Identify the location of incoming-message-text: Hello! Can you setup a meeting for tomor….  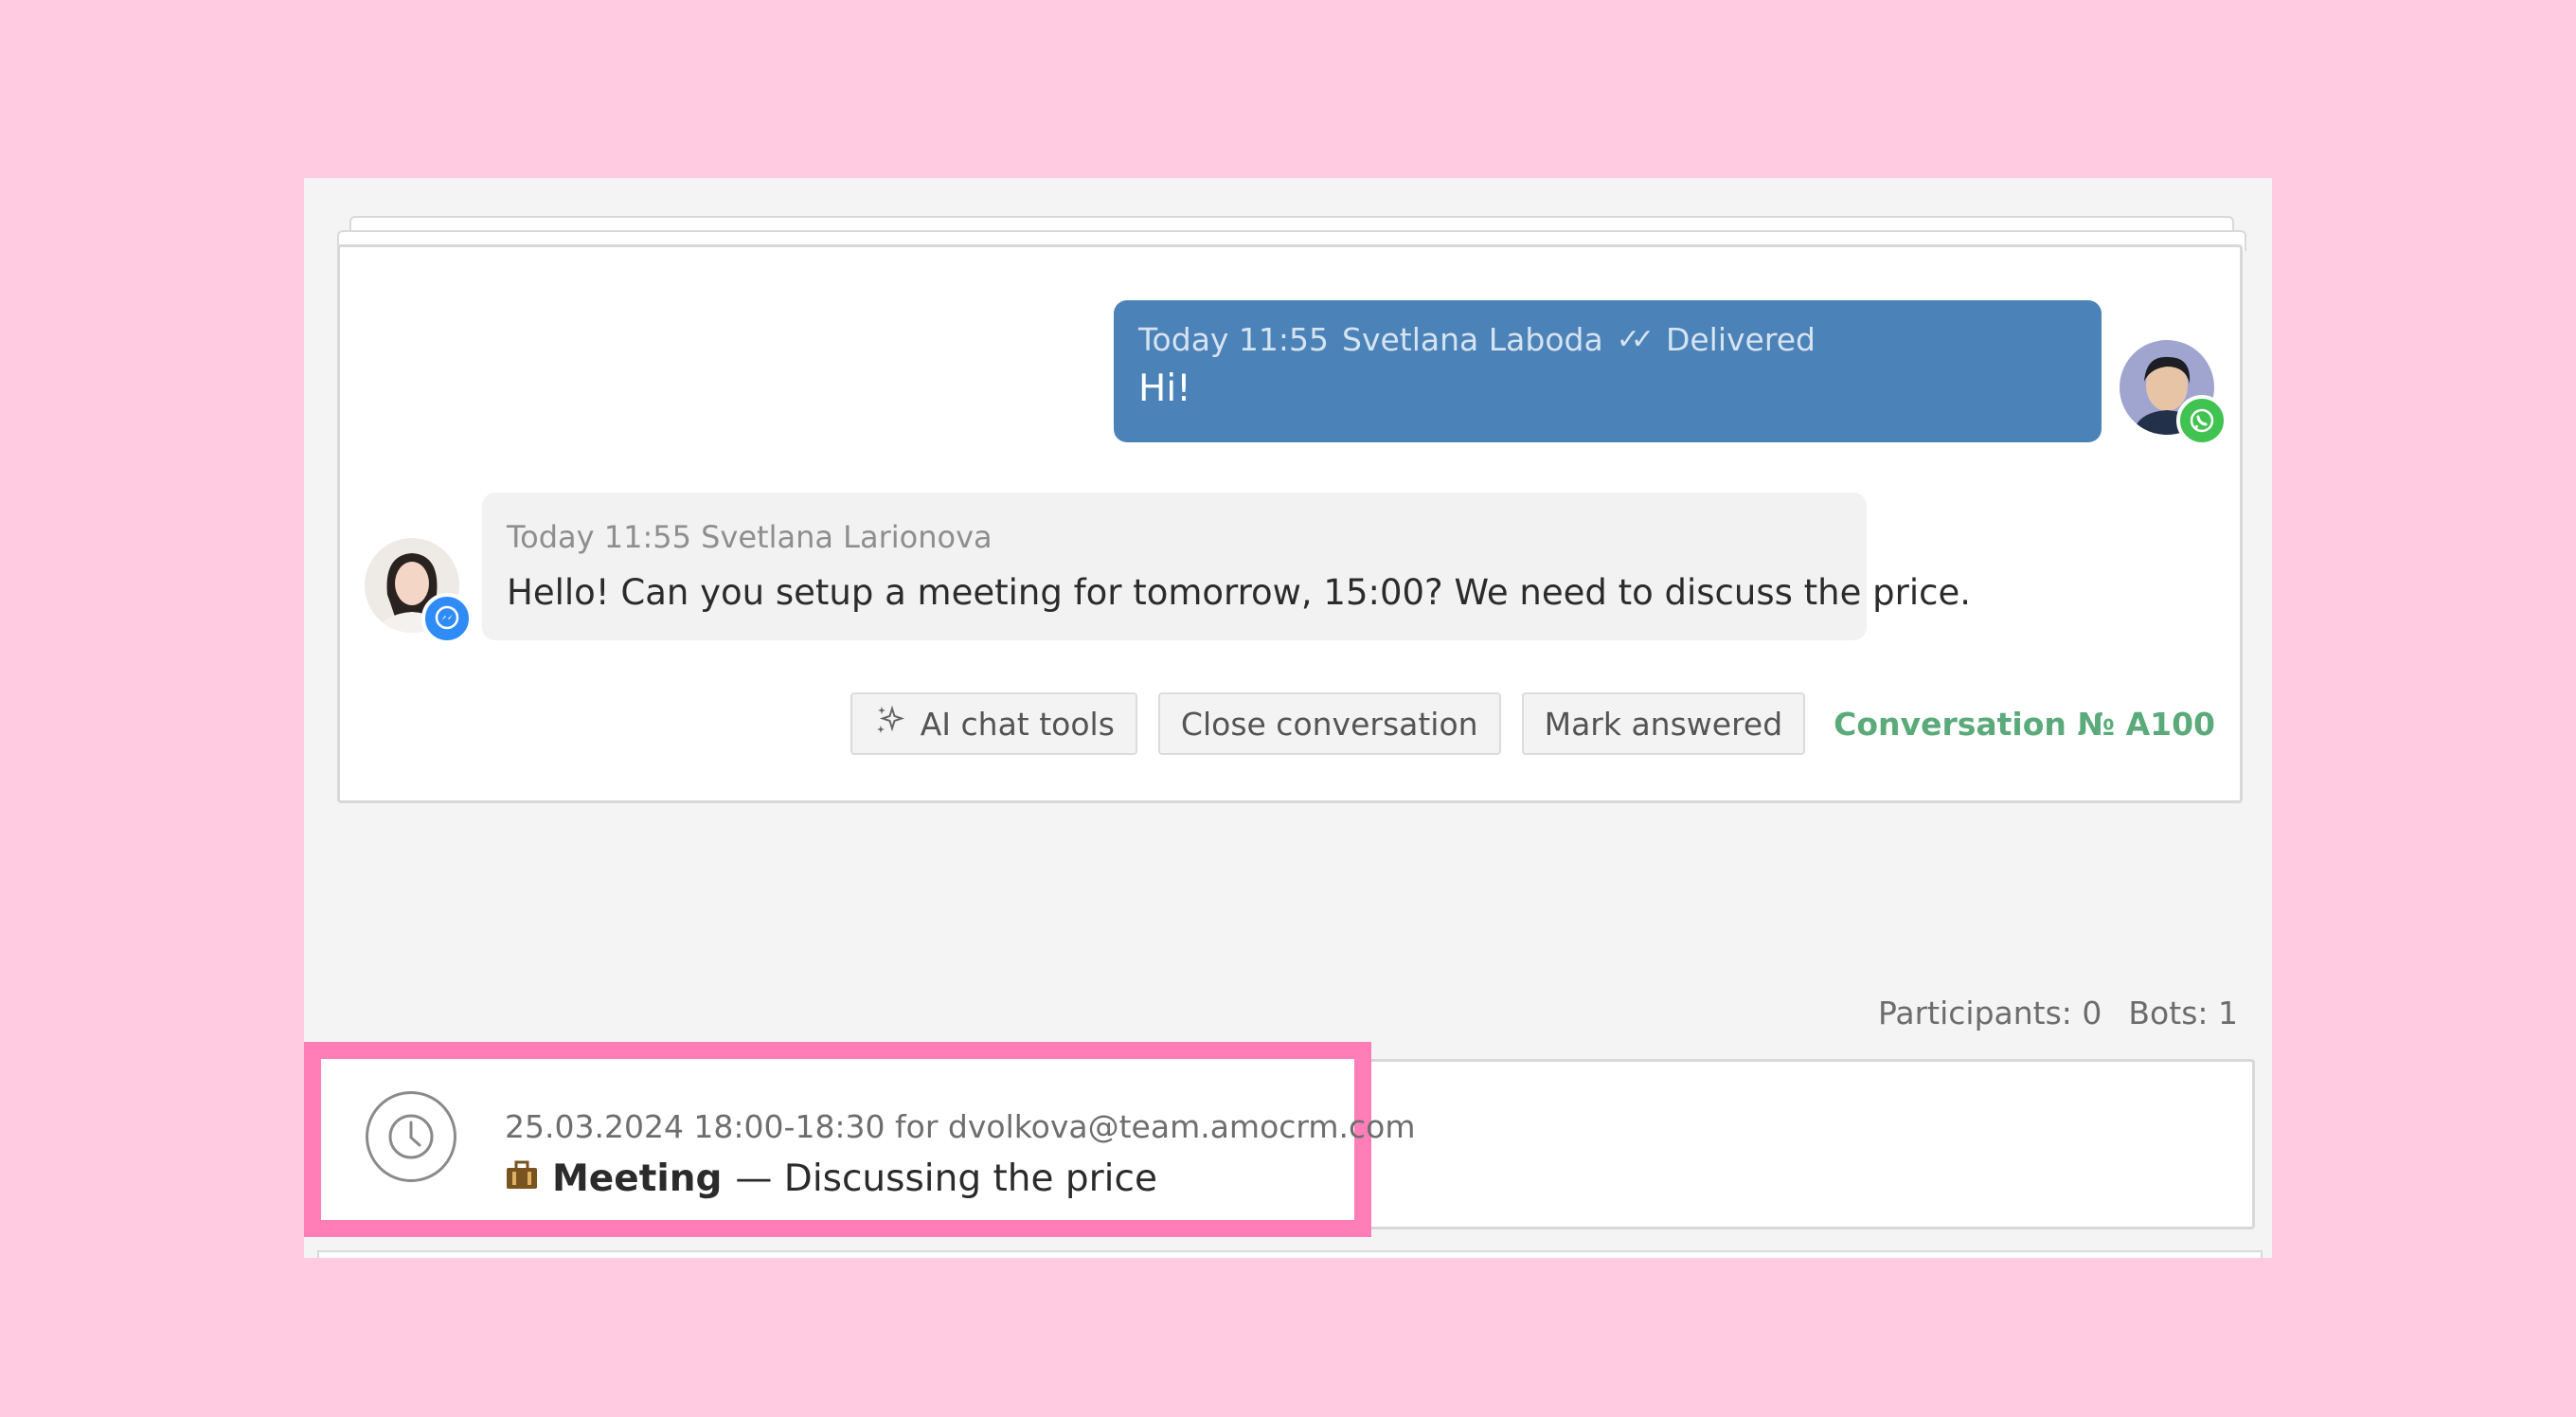
(1239, 593).